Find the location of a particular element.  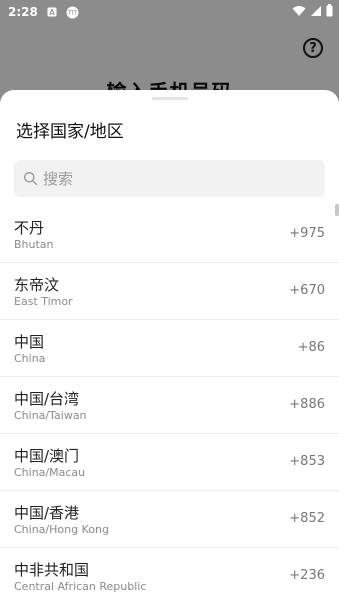

sheet-grabber is located at coordinates (170, 98).